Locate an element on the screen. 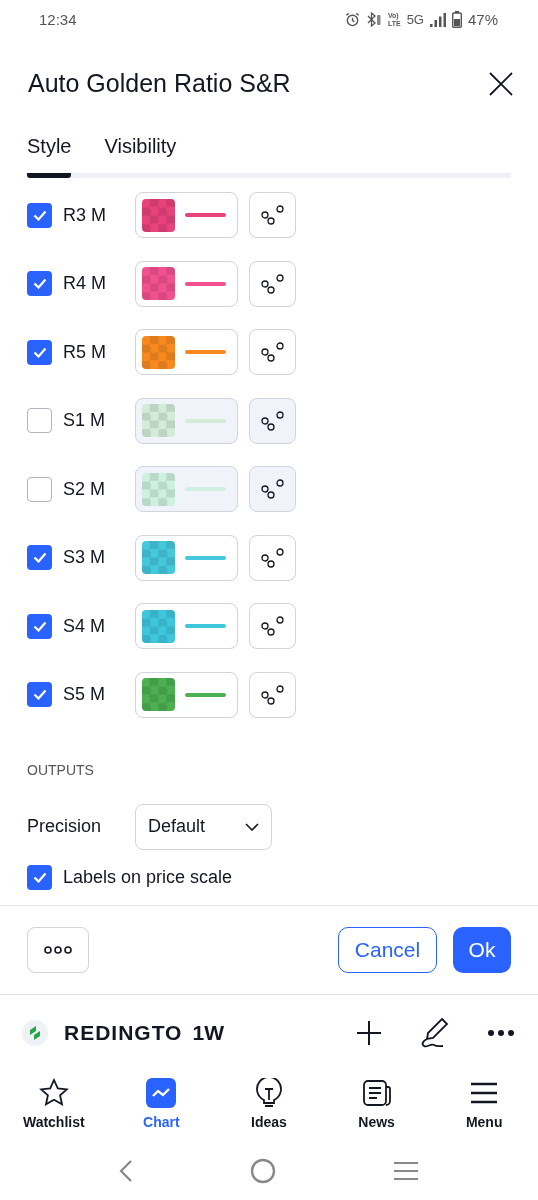  alarm-icon is located at coordinates (352, 20).